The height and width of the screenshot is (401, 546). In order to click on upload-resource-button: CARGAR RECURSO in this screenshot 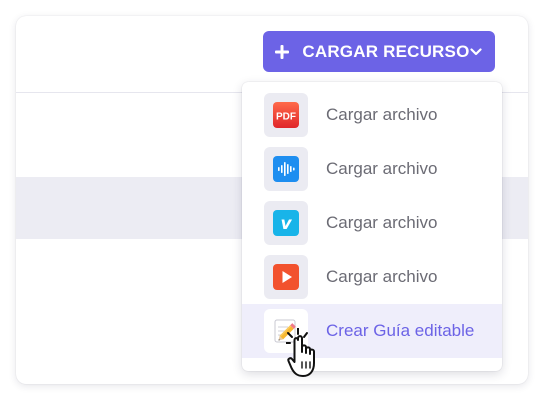, I will do `click(379, 51)`.